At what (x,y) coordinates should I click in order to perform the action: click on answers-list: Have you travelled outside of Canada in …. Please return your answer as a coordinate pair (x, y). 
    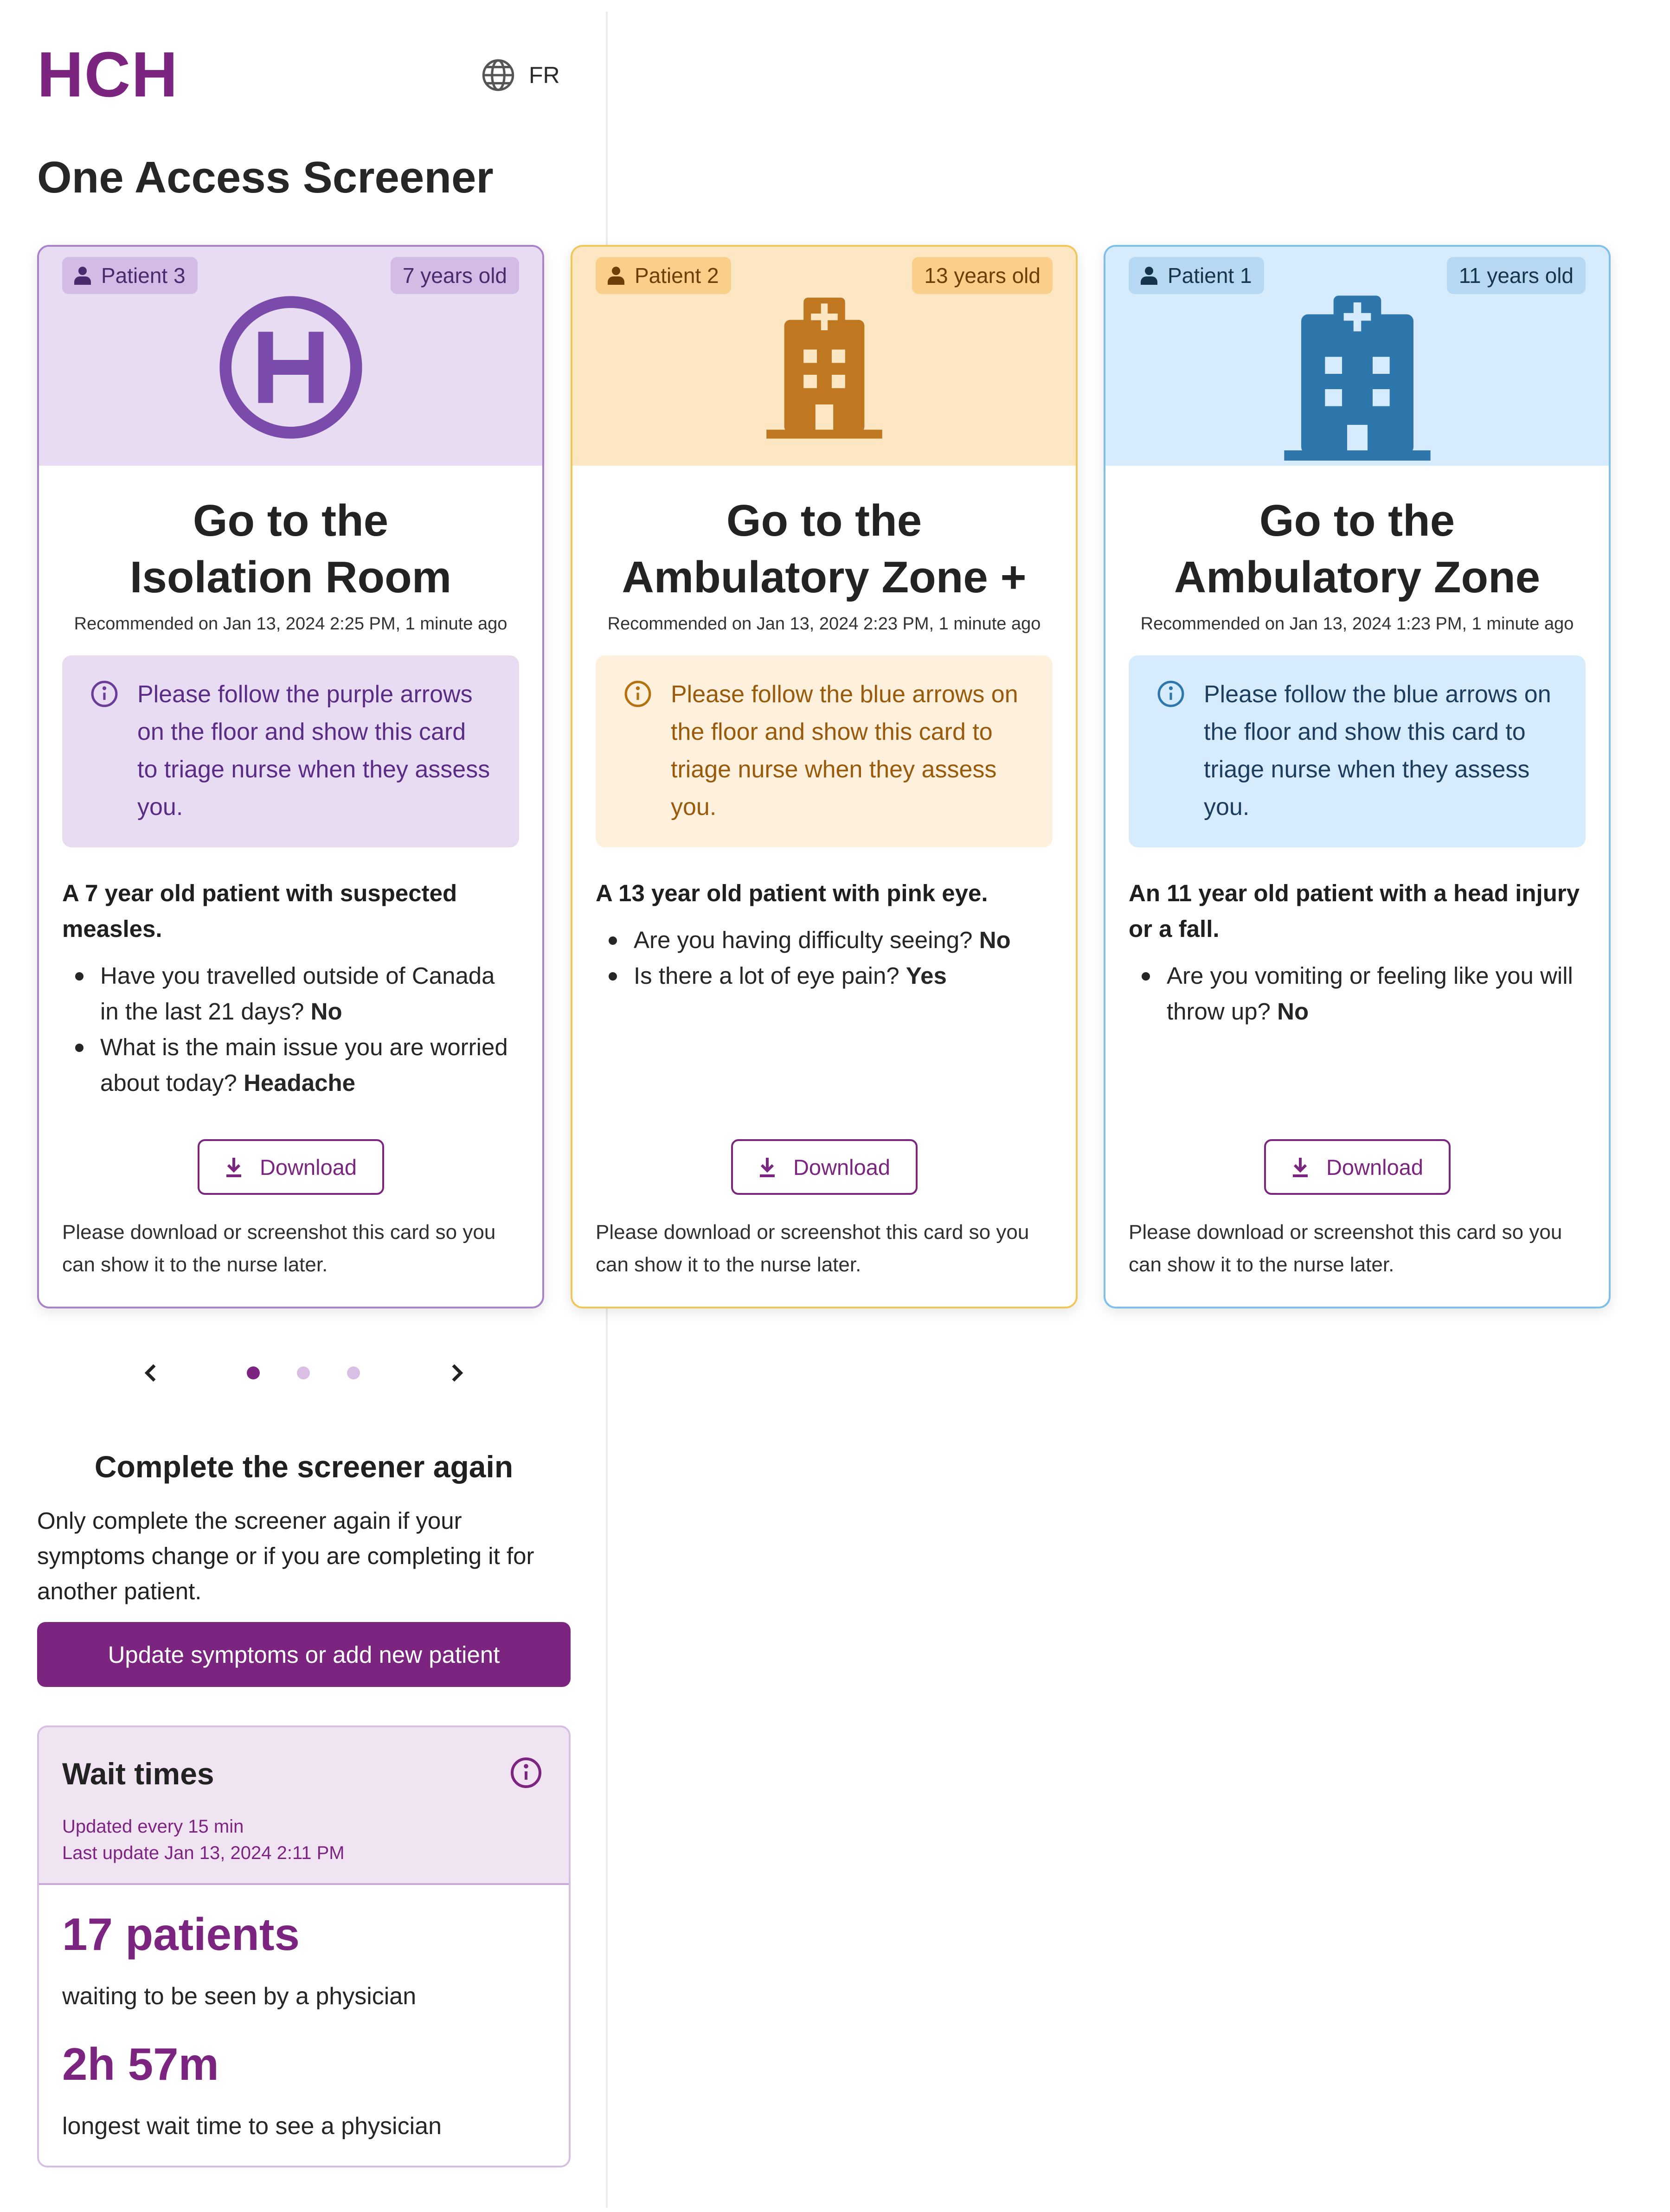
    Looking at the image, I should click on (290, 1029).